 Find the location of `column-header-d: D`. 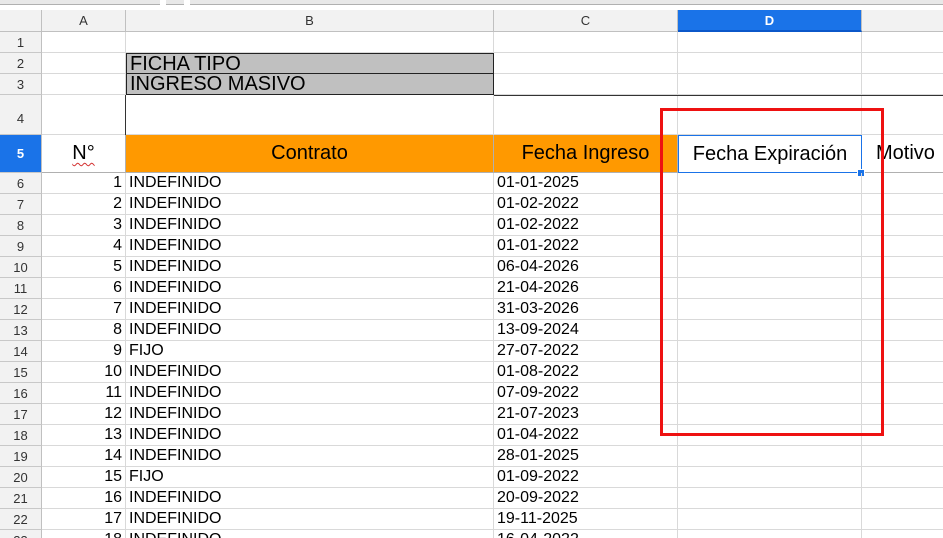

column-header-d: D is located at coordinates (770, 21).